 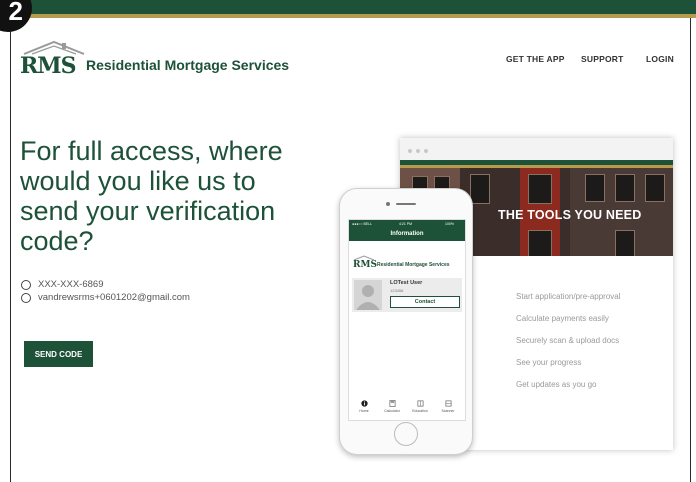 I want to click on phone-status-bar: ●●●○○ BELL 4:21 PM 100%, so click(x=407, y=224).